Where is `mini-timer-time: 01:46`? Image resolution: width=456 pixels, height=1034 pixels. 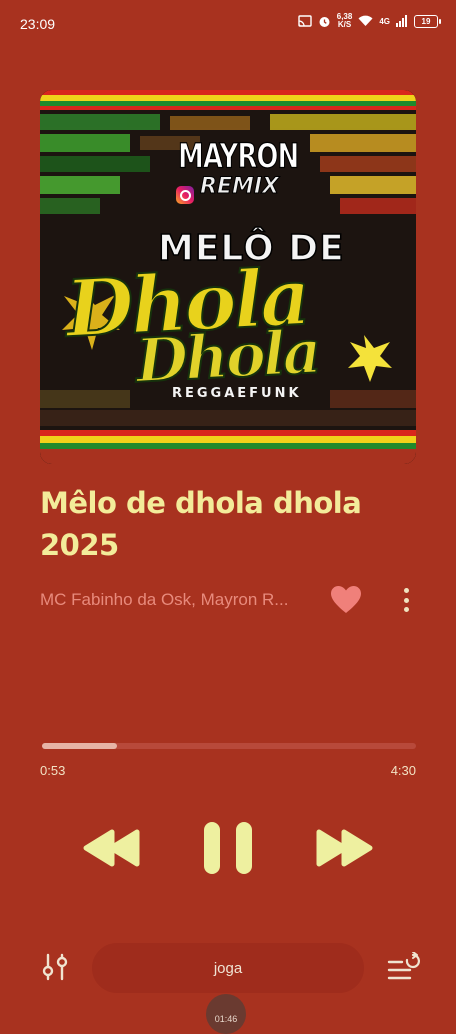
mini-timer-time: 01:46 is located at coordinates (226, 1019).